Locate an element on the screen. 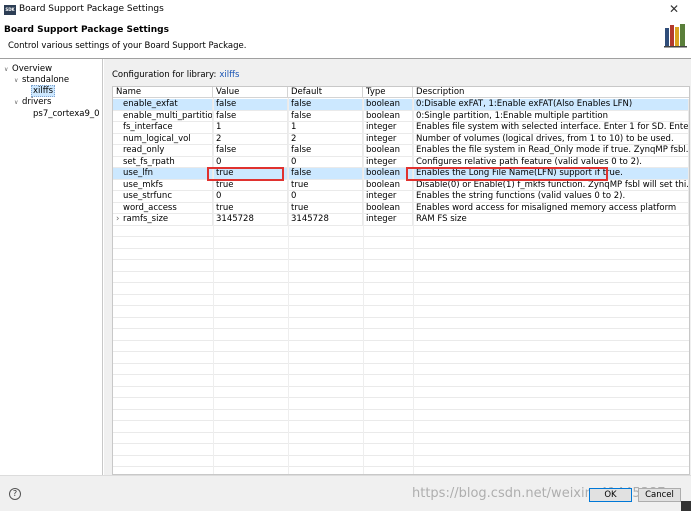 The image size is (691, 511). resize-grip-icon is located at coordinates (686, 506).